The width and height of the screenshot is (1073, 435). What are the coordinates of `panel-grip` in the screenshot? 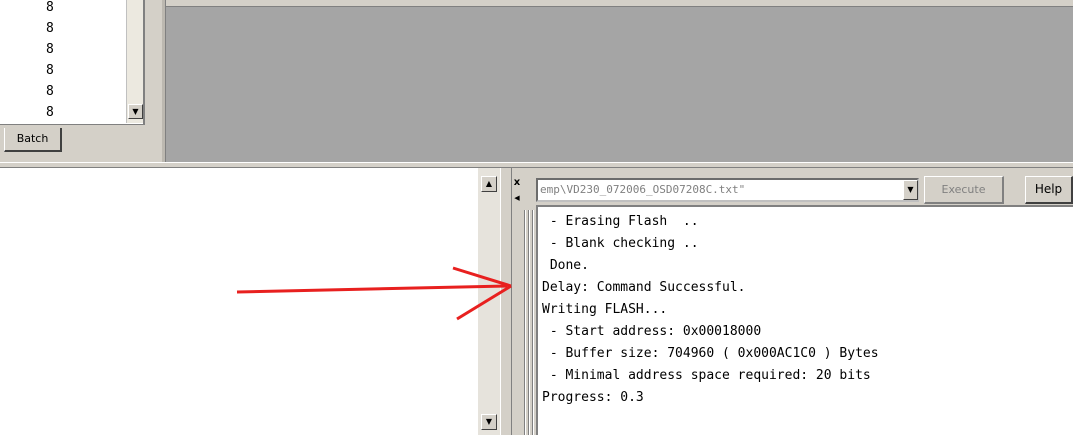 It's located at (530, 322).